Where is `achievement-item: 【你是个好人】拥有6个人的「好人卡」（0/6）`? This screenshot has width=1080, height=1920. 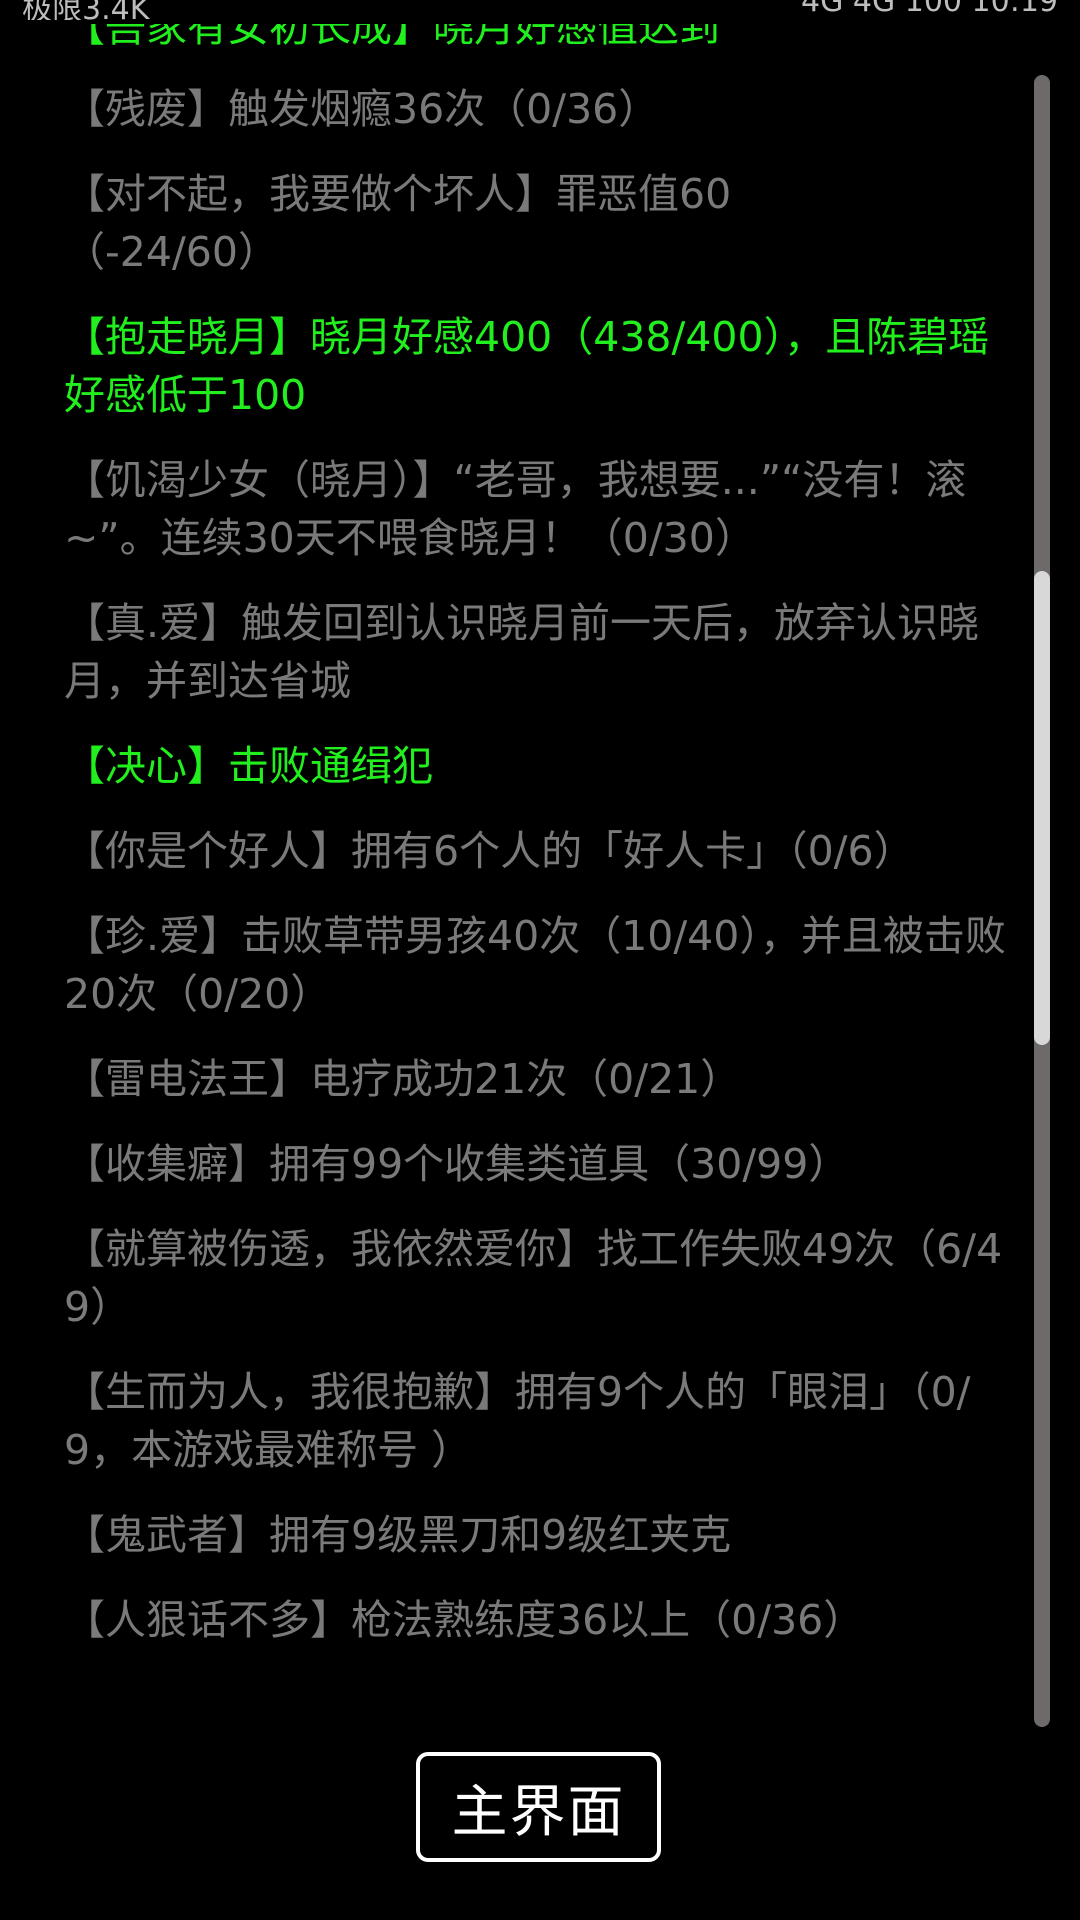 achievement-item: 【你是个好人】拥有6个人的「好人卡」（0/6） is located at coordinates (489, 851).